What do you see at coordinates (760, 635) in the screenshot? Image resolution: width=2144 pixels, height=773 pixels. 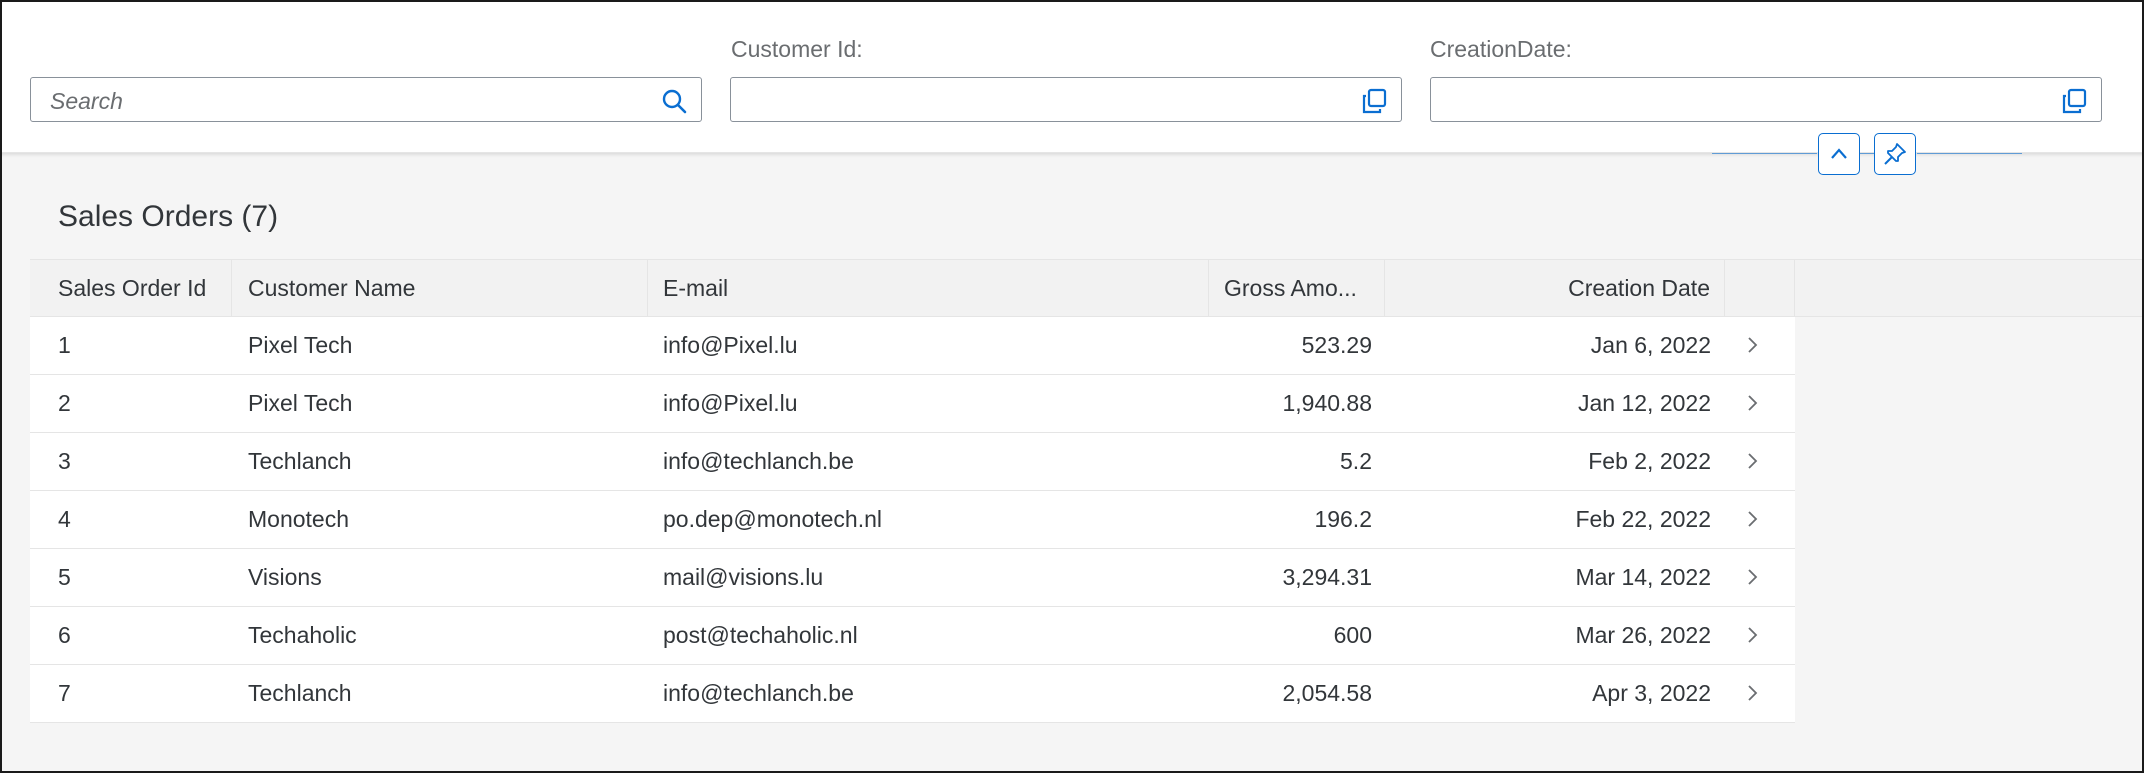 I see `cell-email: post@techaholic.nl` at bounding box center [760, 635].